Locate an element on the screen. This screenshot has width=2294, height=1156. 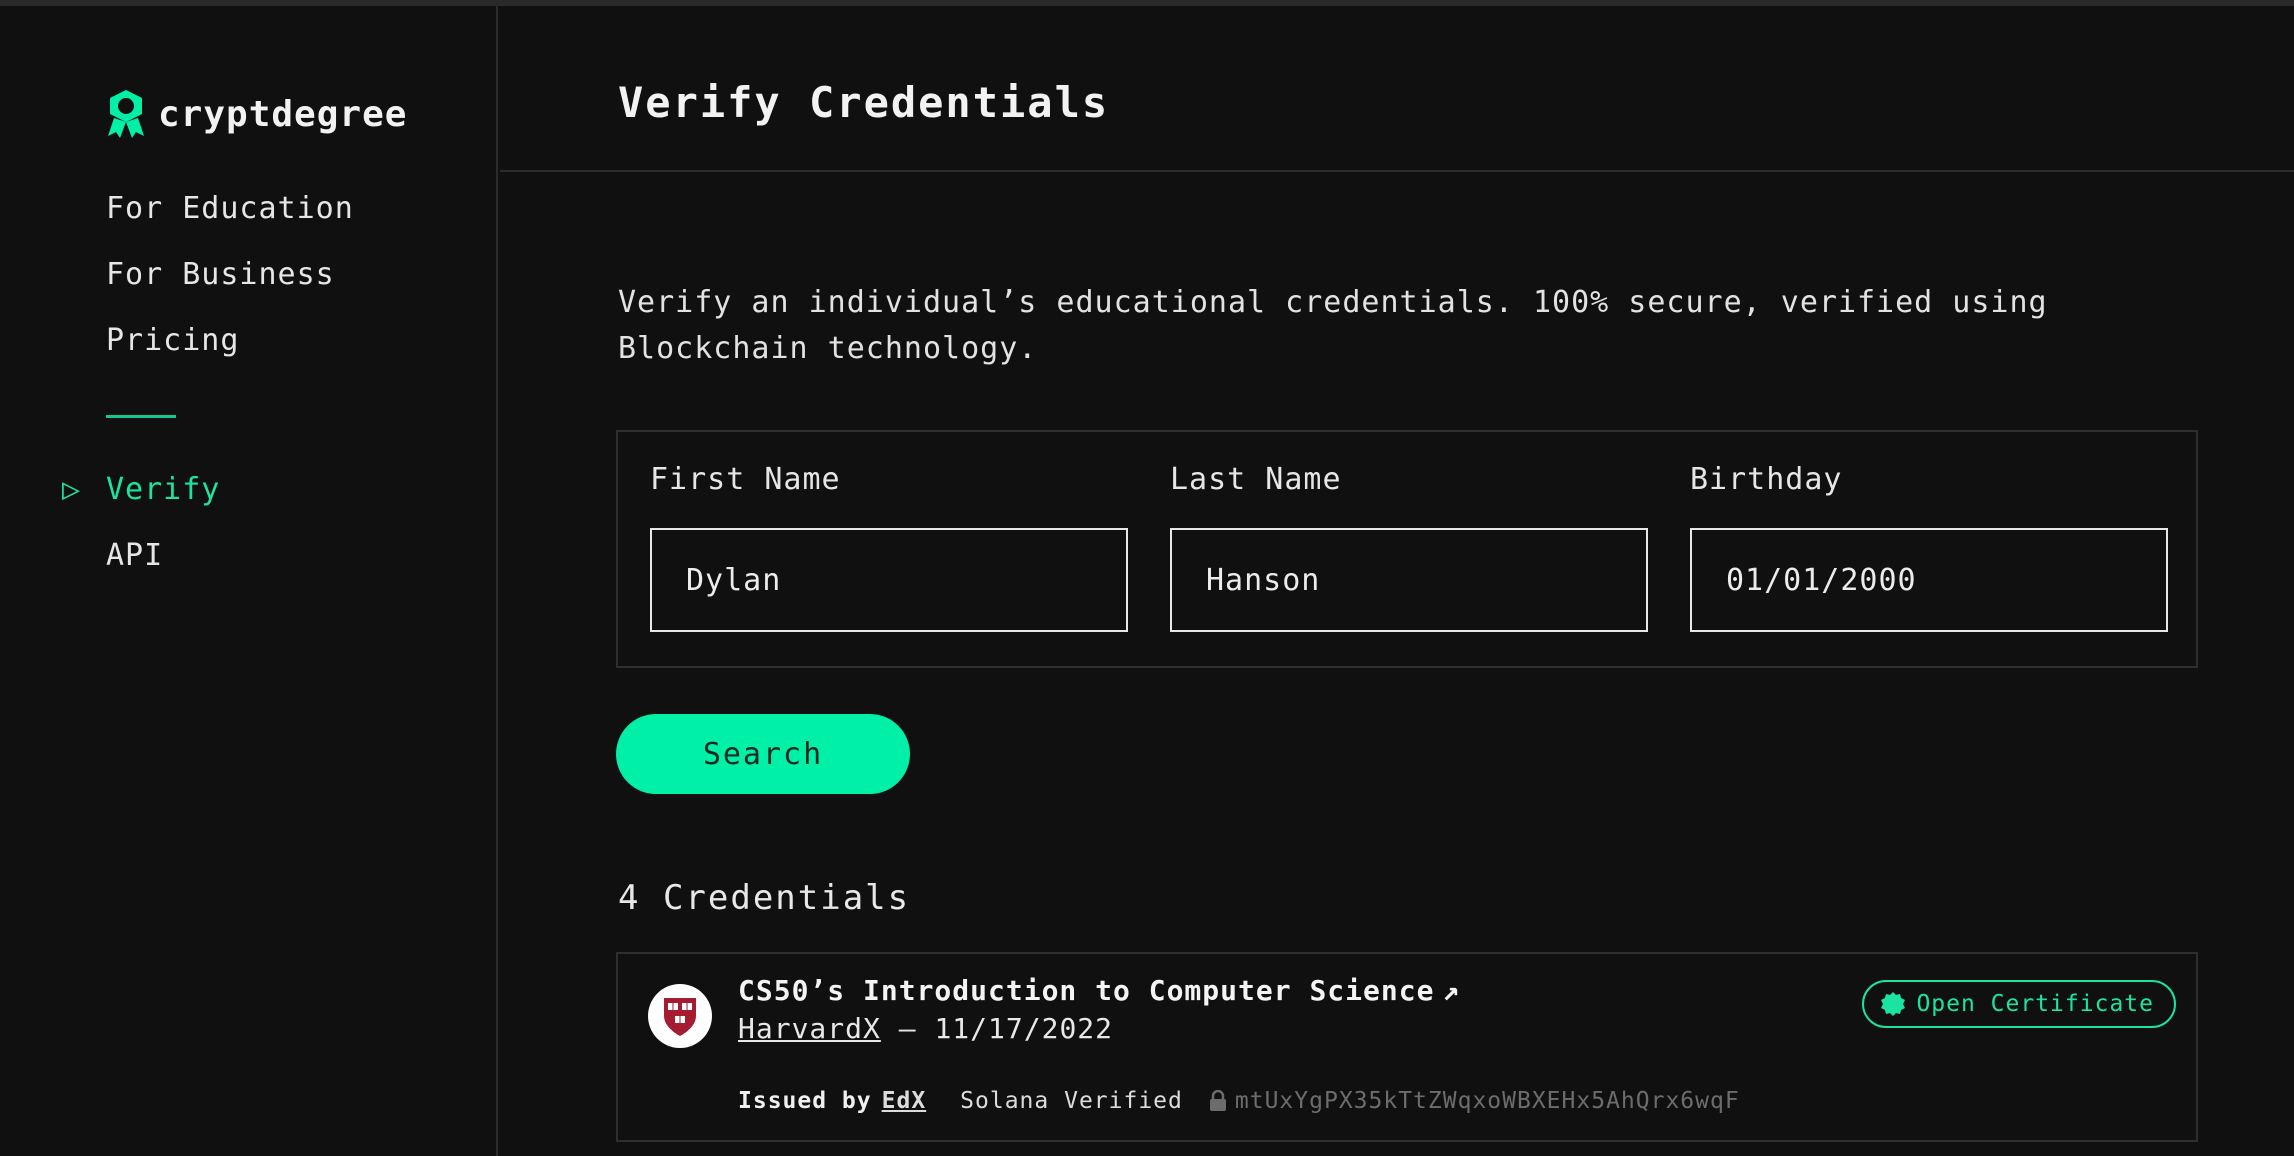
credential-title-text: CS50’s Introduction to Computer Science is located at coordinates (1086, 990).